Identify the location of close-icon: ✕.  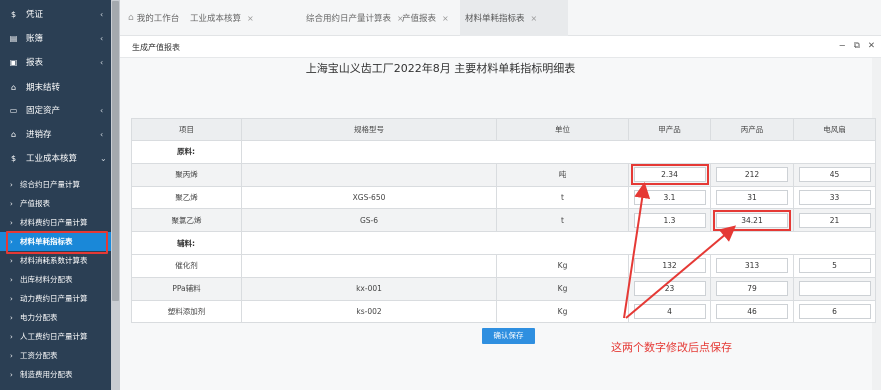
(871, 46).